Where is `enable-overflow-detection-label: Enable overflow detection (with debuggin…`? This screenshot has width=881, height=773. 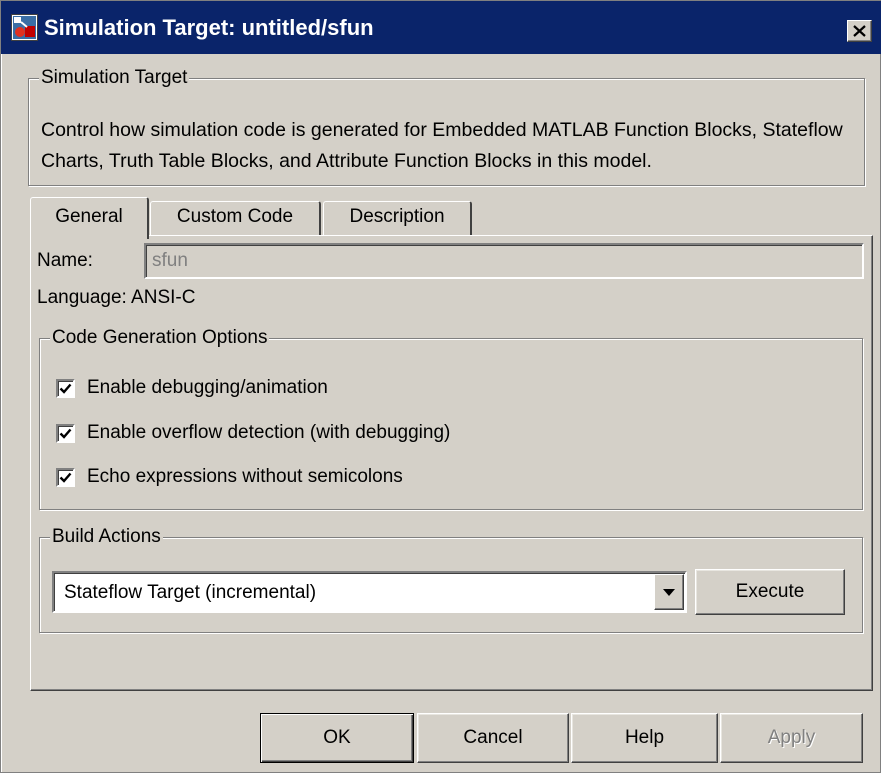
enable-overflow-detection-label: Enable overflow detection (with debuggin… is located at coordinates (269, 432).